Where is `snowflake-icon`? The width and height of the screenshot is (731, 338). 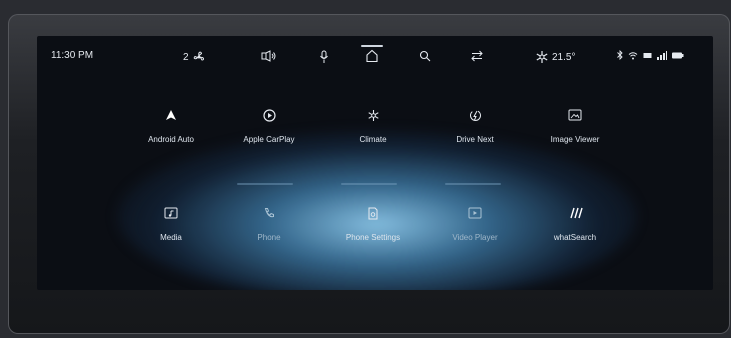 snowflake-icon is located at coordinates (373, 115).